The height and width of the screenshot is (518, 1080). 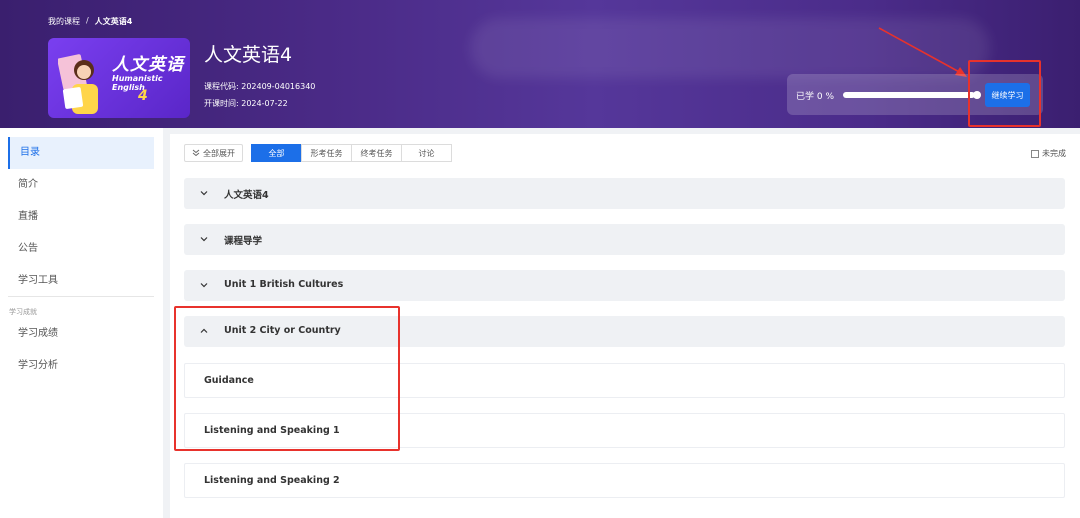 What do you see at coordinates (113, 21) in the screenshot?
I see `breadcrumb-current: 人文英语4` at bounding box center [113, 21].